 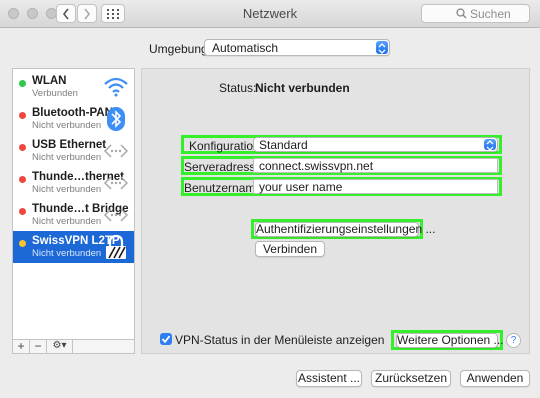 I want to click on service-item-thunderbolt-ethernet: Thunde…thernet Nicht verbunden, so click(x=73, y=183).